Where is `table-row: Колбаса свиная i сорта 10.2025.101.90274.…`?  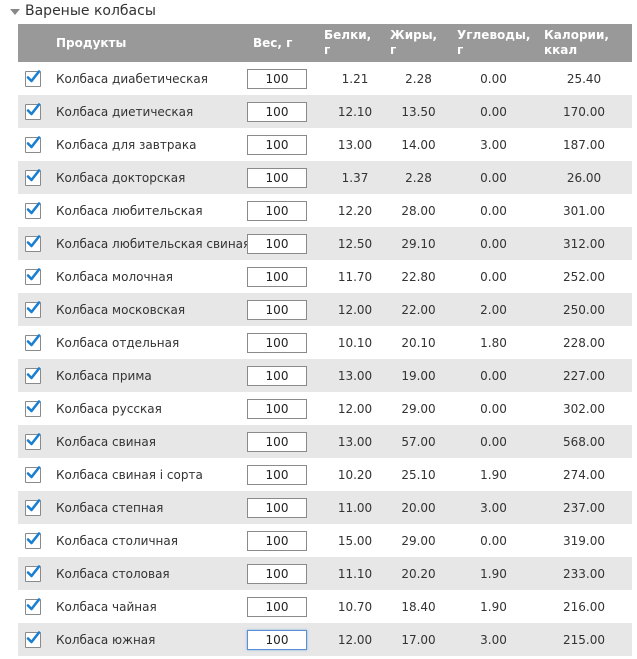 table-row: Колбаса свиная i сорта 10.2025.101.90274.… is located at coordinates (325, 474).